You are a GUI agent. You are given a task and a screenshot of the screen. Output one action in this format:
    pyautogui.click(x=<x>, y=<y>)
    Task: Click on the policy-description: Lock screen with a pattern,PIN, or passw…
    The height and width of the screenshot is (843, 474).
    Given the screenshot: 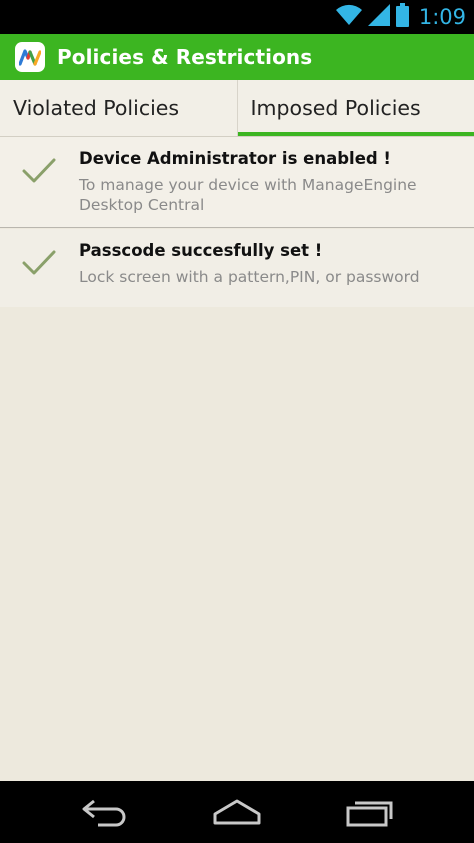 What is the action you would take?
    pyautogui.click(x=249, y=277)
    